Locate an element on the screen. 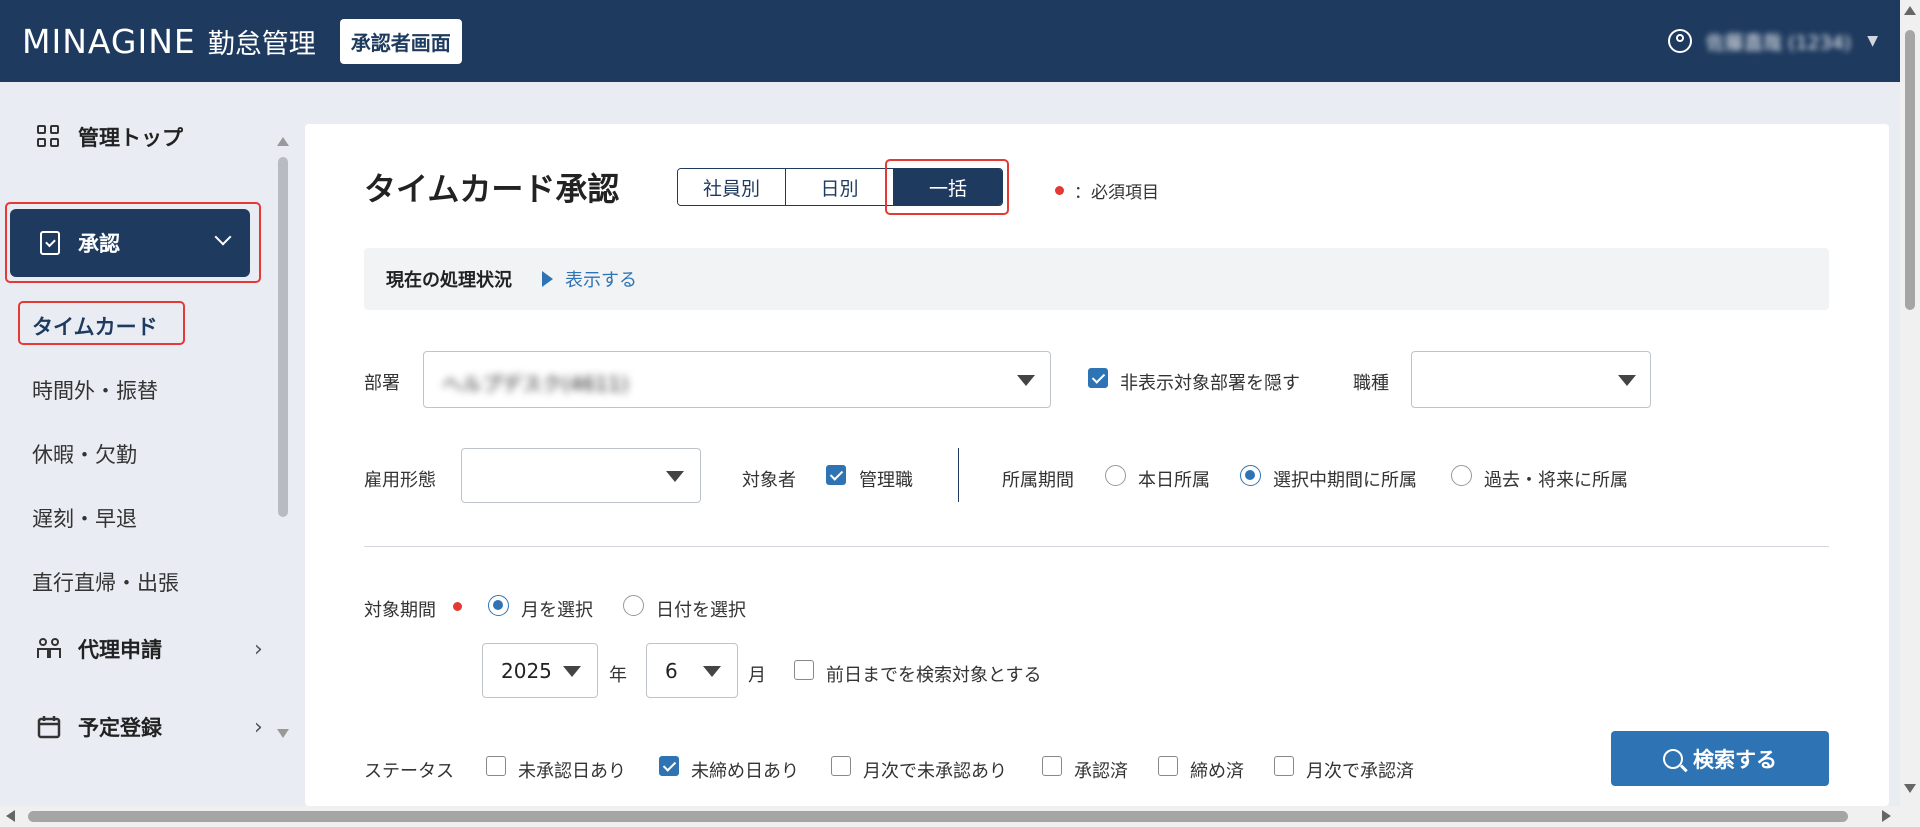 The width and height of the screenshot is (1920, 827). scroll-left-arrow-icon is located at coordinates (10, 816).